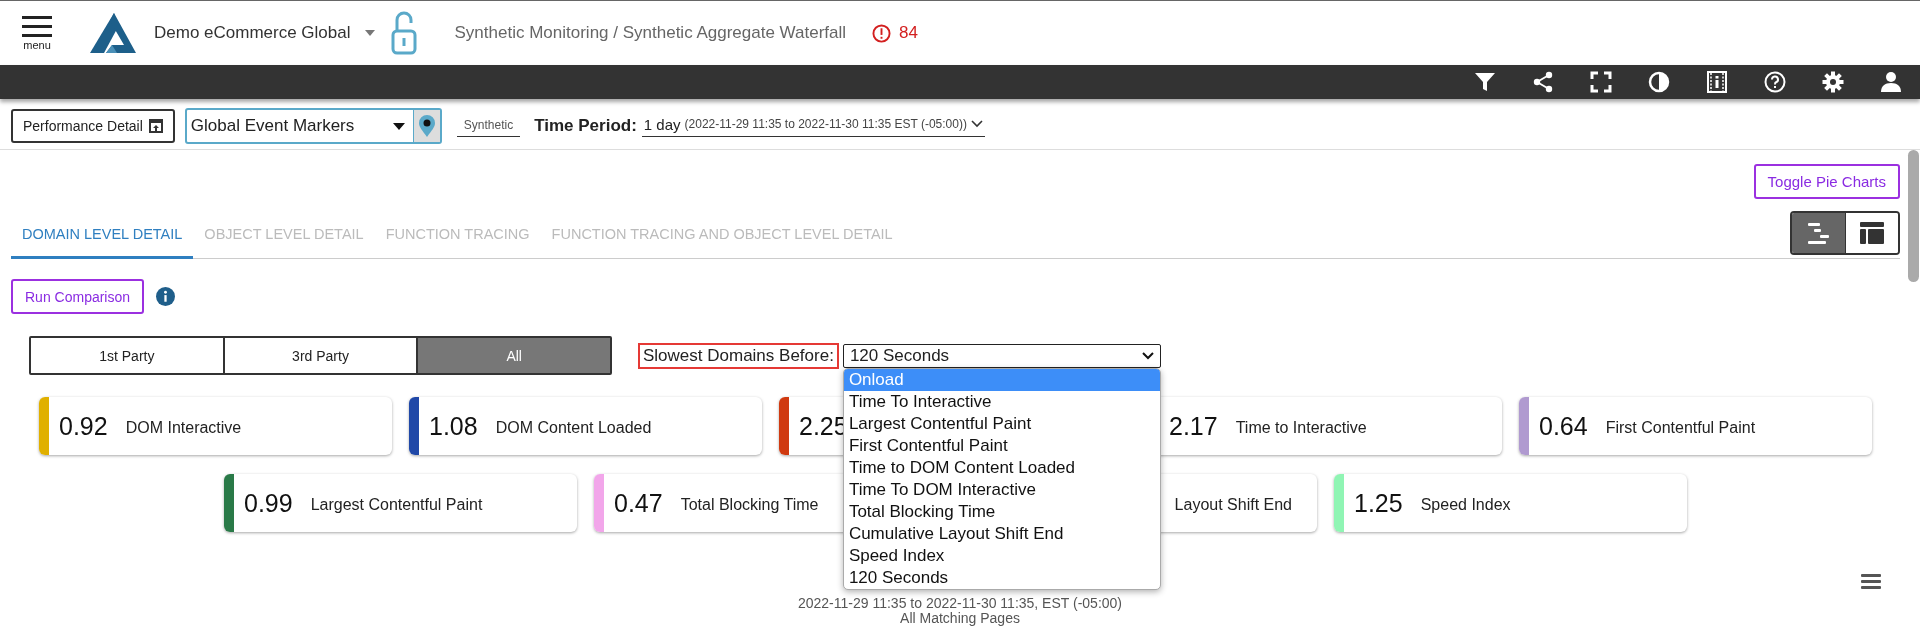 This screenshot has height=626, width=1920. I want to click on help-icon, so click(1775, 82).